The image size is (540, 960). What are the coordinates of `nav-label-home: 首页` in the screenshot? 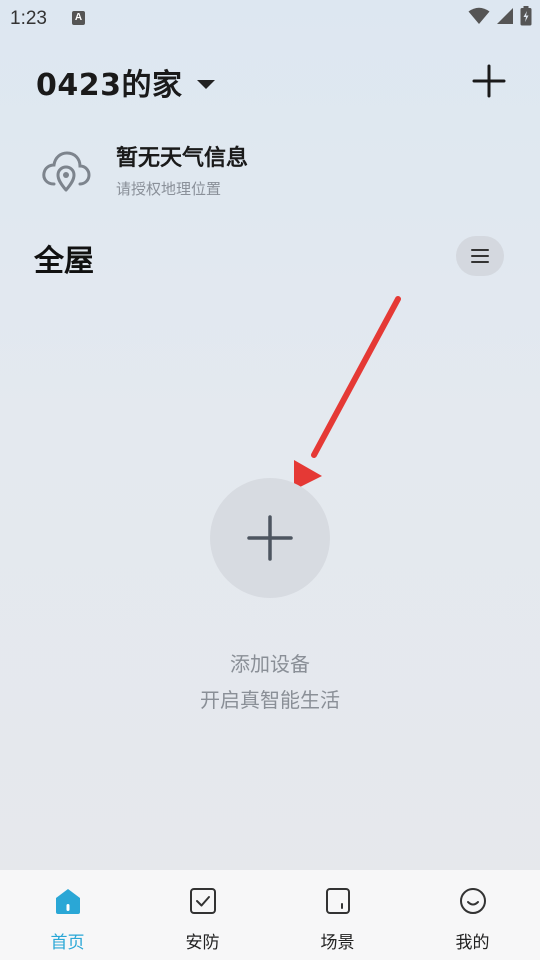 It's located at (67, 943).